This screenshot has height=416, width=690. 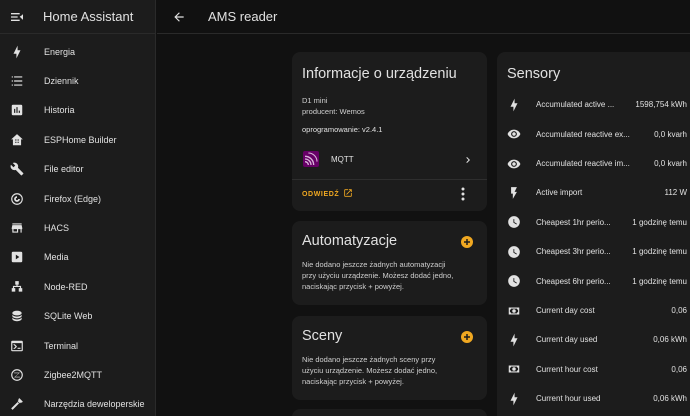 What do you see at coordinates (17, 199) in the screenshot?
I see `firefox-icon` at bounding box center [17, 199].